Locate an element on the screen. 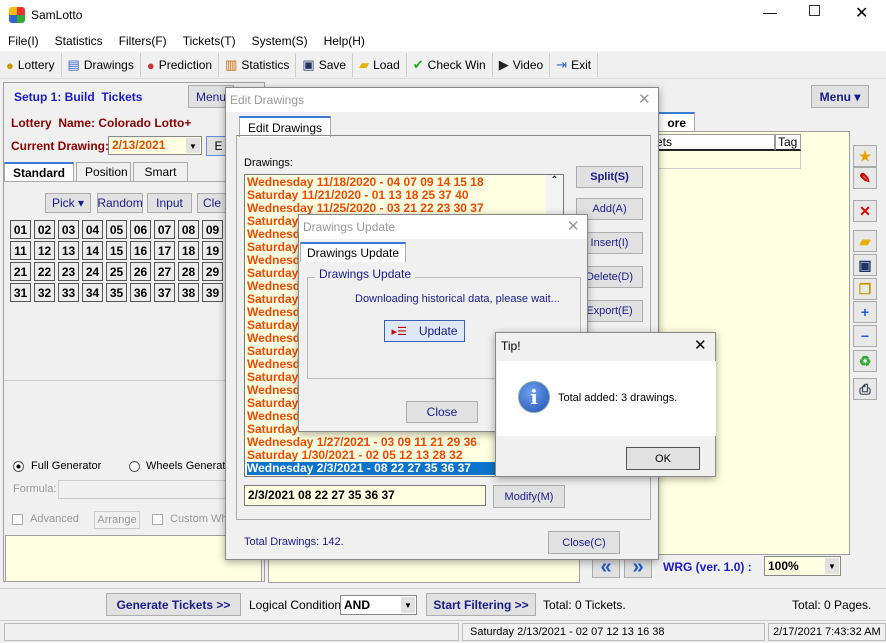 This screenshot has height=643, width=886. number-01: 01 is located at coordinates (20, 229).